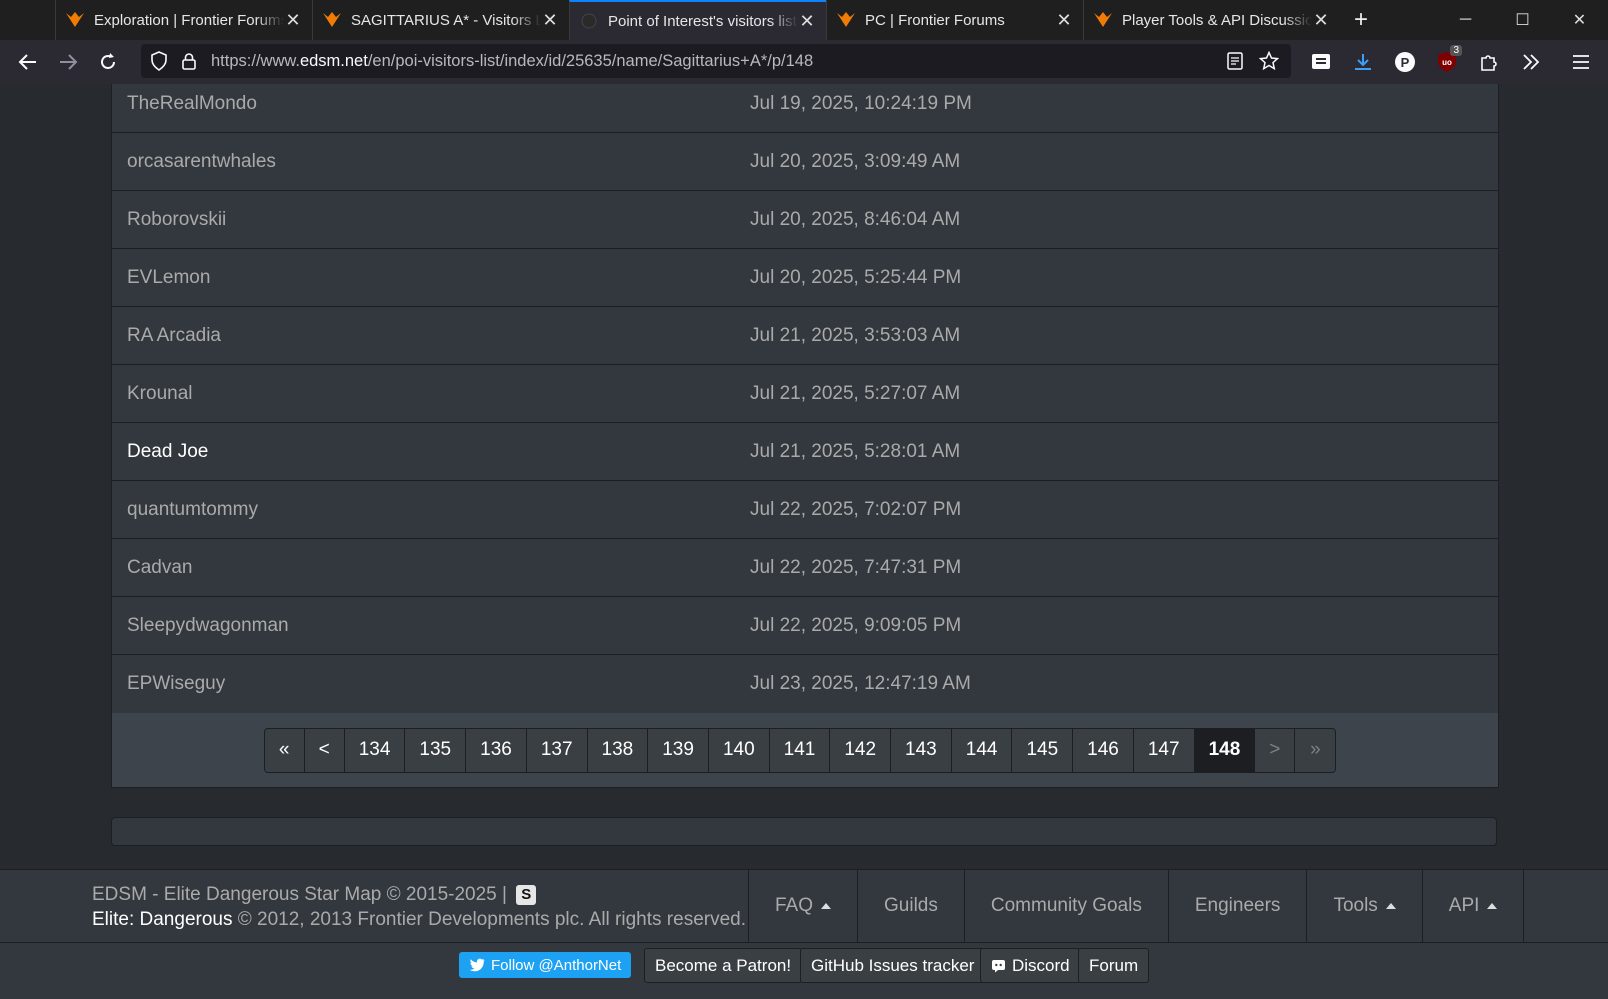 The height and width of the screenshot is (999, 1608). What do you see at coordinates (1217, 20) in the screenshot?
I see `tab-title: Player Tools & API Discussions` at bounding box center [1217, 20].